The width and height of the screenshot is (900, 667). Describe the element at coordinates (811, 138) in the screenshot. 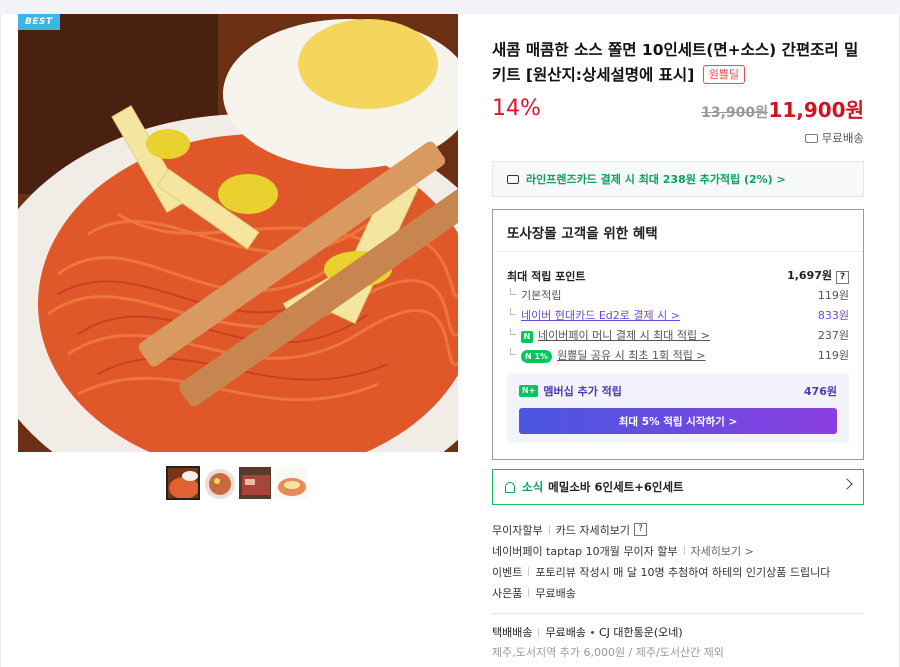

I see `truck-icon` at that location.